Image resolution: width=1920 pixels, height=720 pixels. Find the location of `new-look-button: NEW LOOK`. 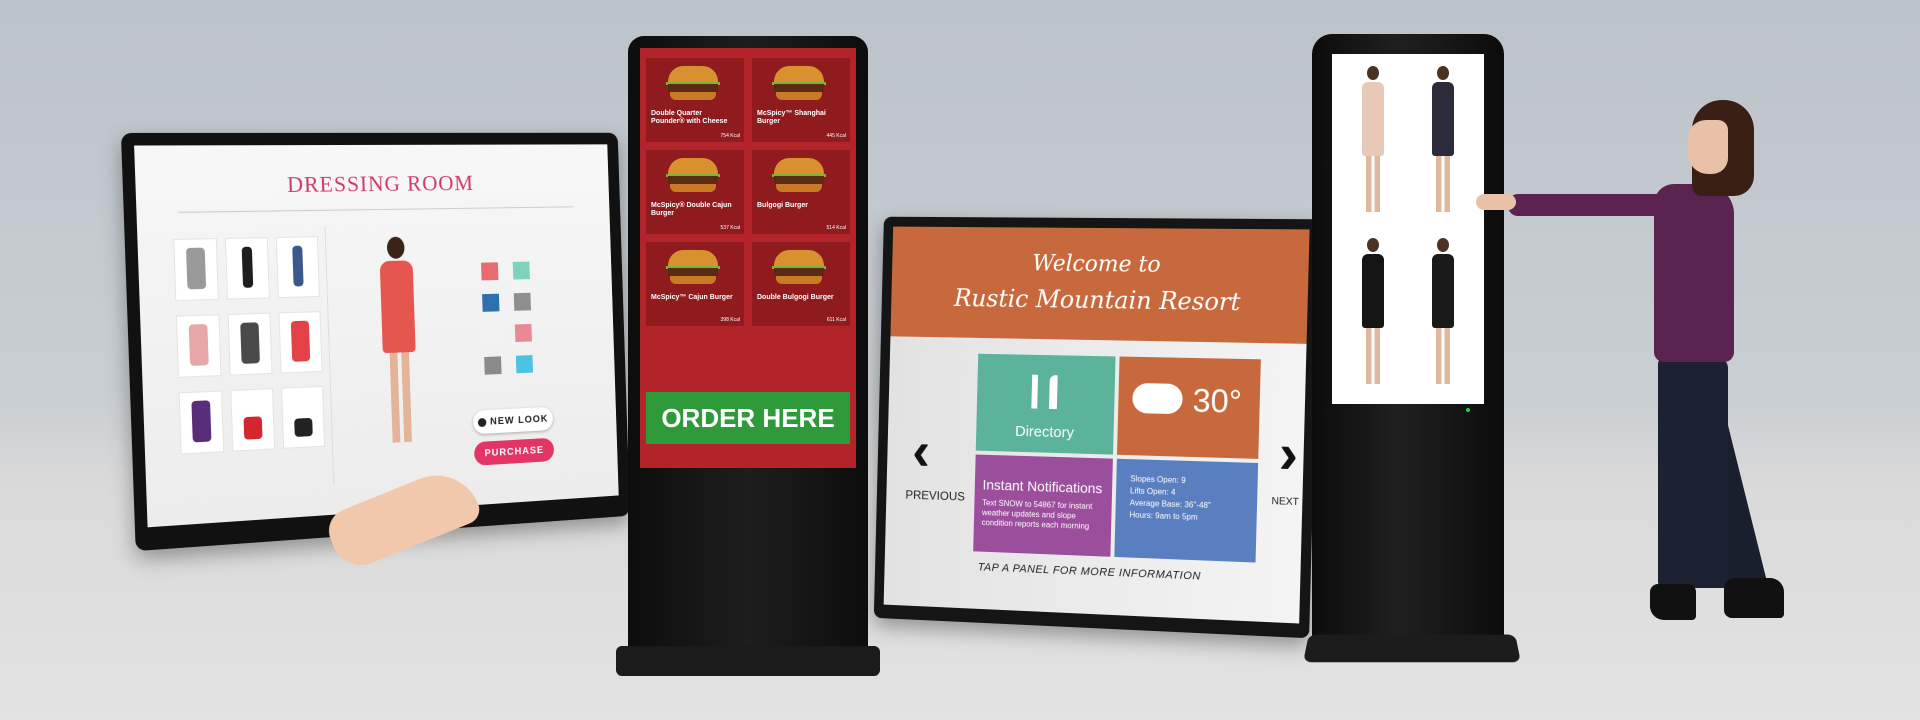

new-look-button: NEW LOOK is located at coordinates (513, 420).